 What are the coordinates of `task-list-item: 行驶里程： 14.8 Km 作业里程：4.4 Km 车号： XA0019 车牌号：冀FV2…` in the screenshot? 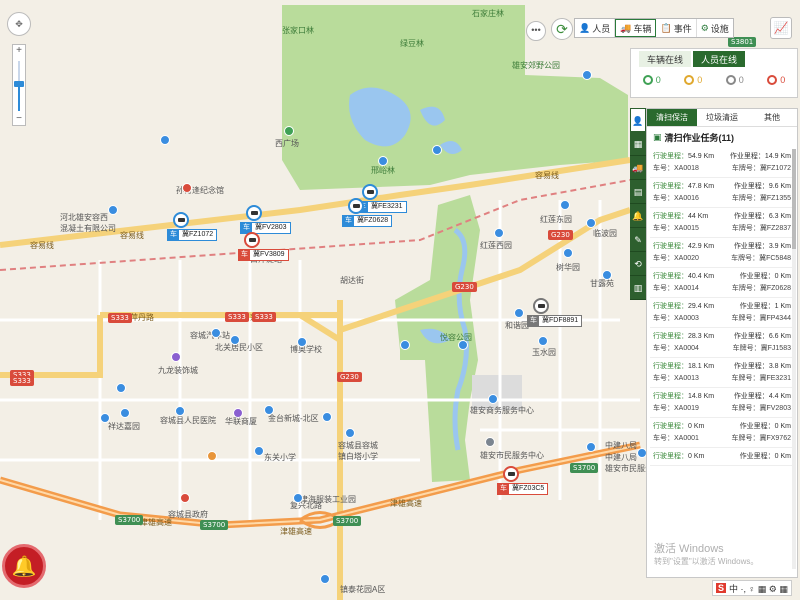 It's located at (722, 403).